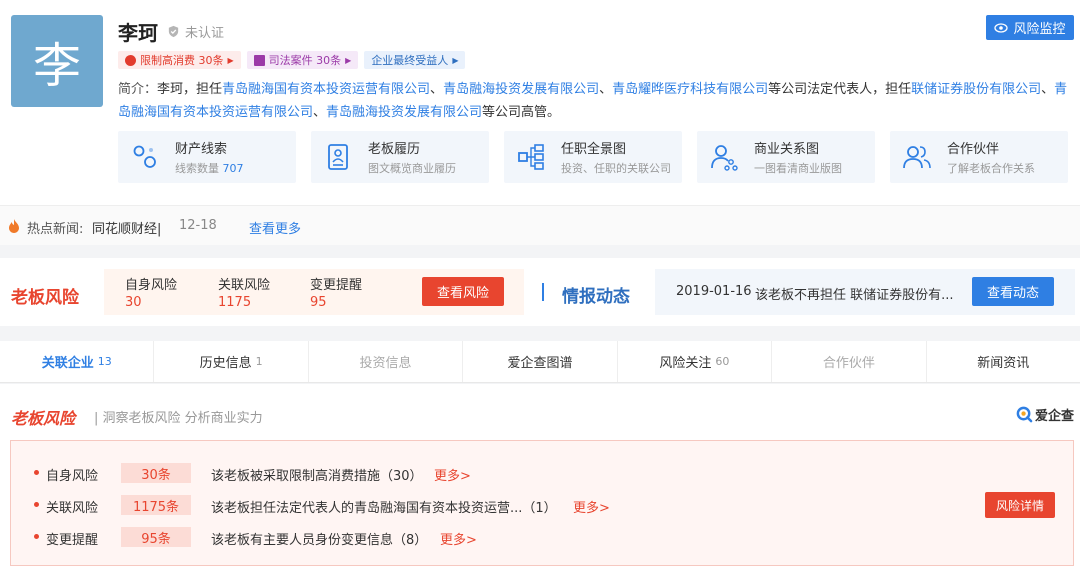 The image size is (1080, 588). Describe the element at coordinates (336, 285) in the screenshot. I see `risk-summary-label: 变更提醒` at that location.